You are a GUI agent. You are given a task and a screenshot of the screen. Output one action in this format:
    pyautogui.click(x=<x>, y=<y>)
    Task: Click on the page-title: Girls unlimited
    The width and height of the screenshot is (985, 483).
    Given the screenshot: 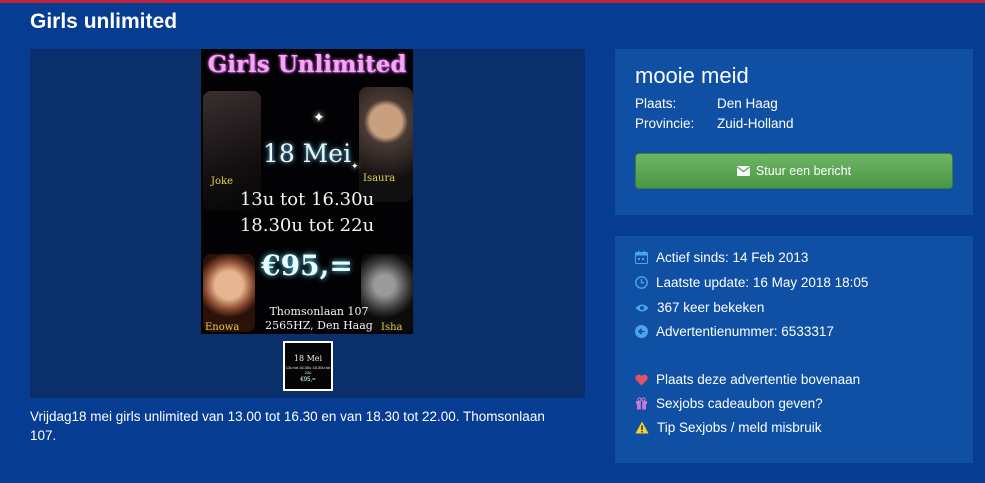 What is the action you would take?
    pyautogui.click(x=104, y=21)
    